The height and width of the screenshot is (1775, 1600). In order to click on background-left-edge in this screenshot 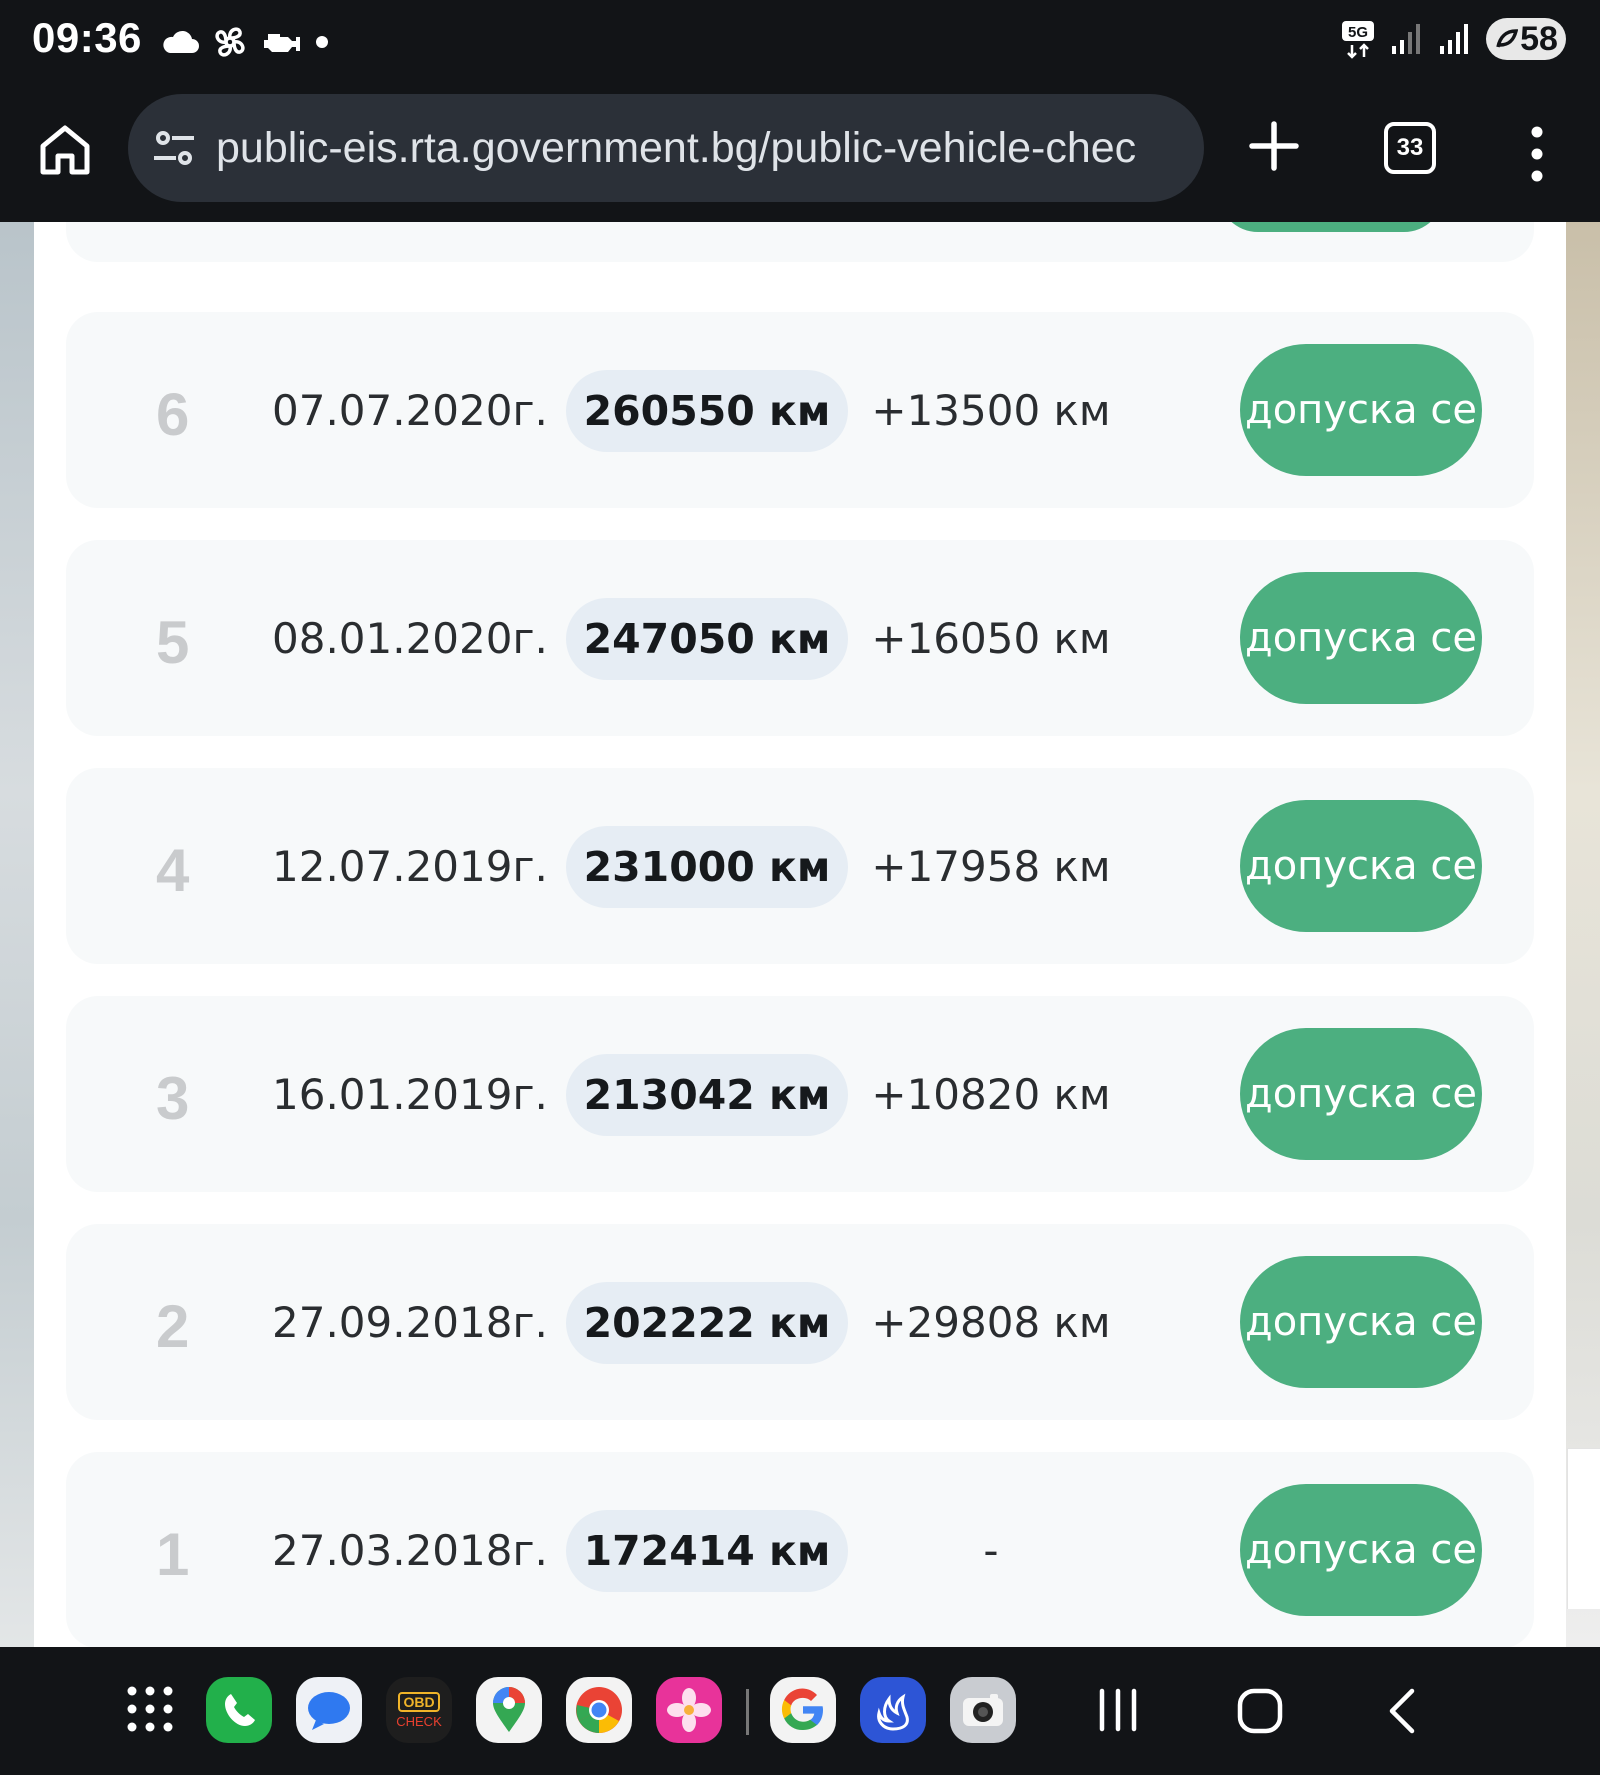, I will do `click(17, 934)`.